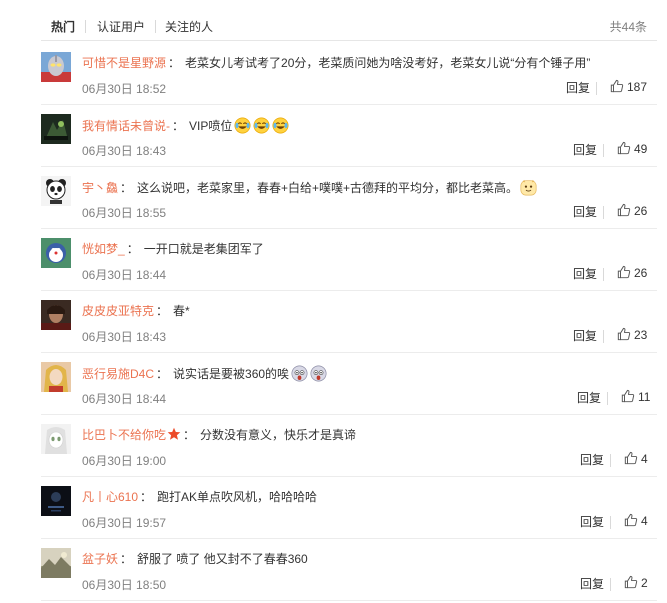  Describe the element at coordinates (103, 249) in the screenshot. I see `comment-username: 恍如梦_` at that location.